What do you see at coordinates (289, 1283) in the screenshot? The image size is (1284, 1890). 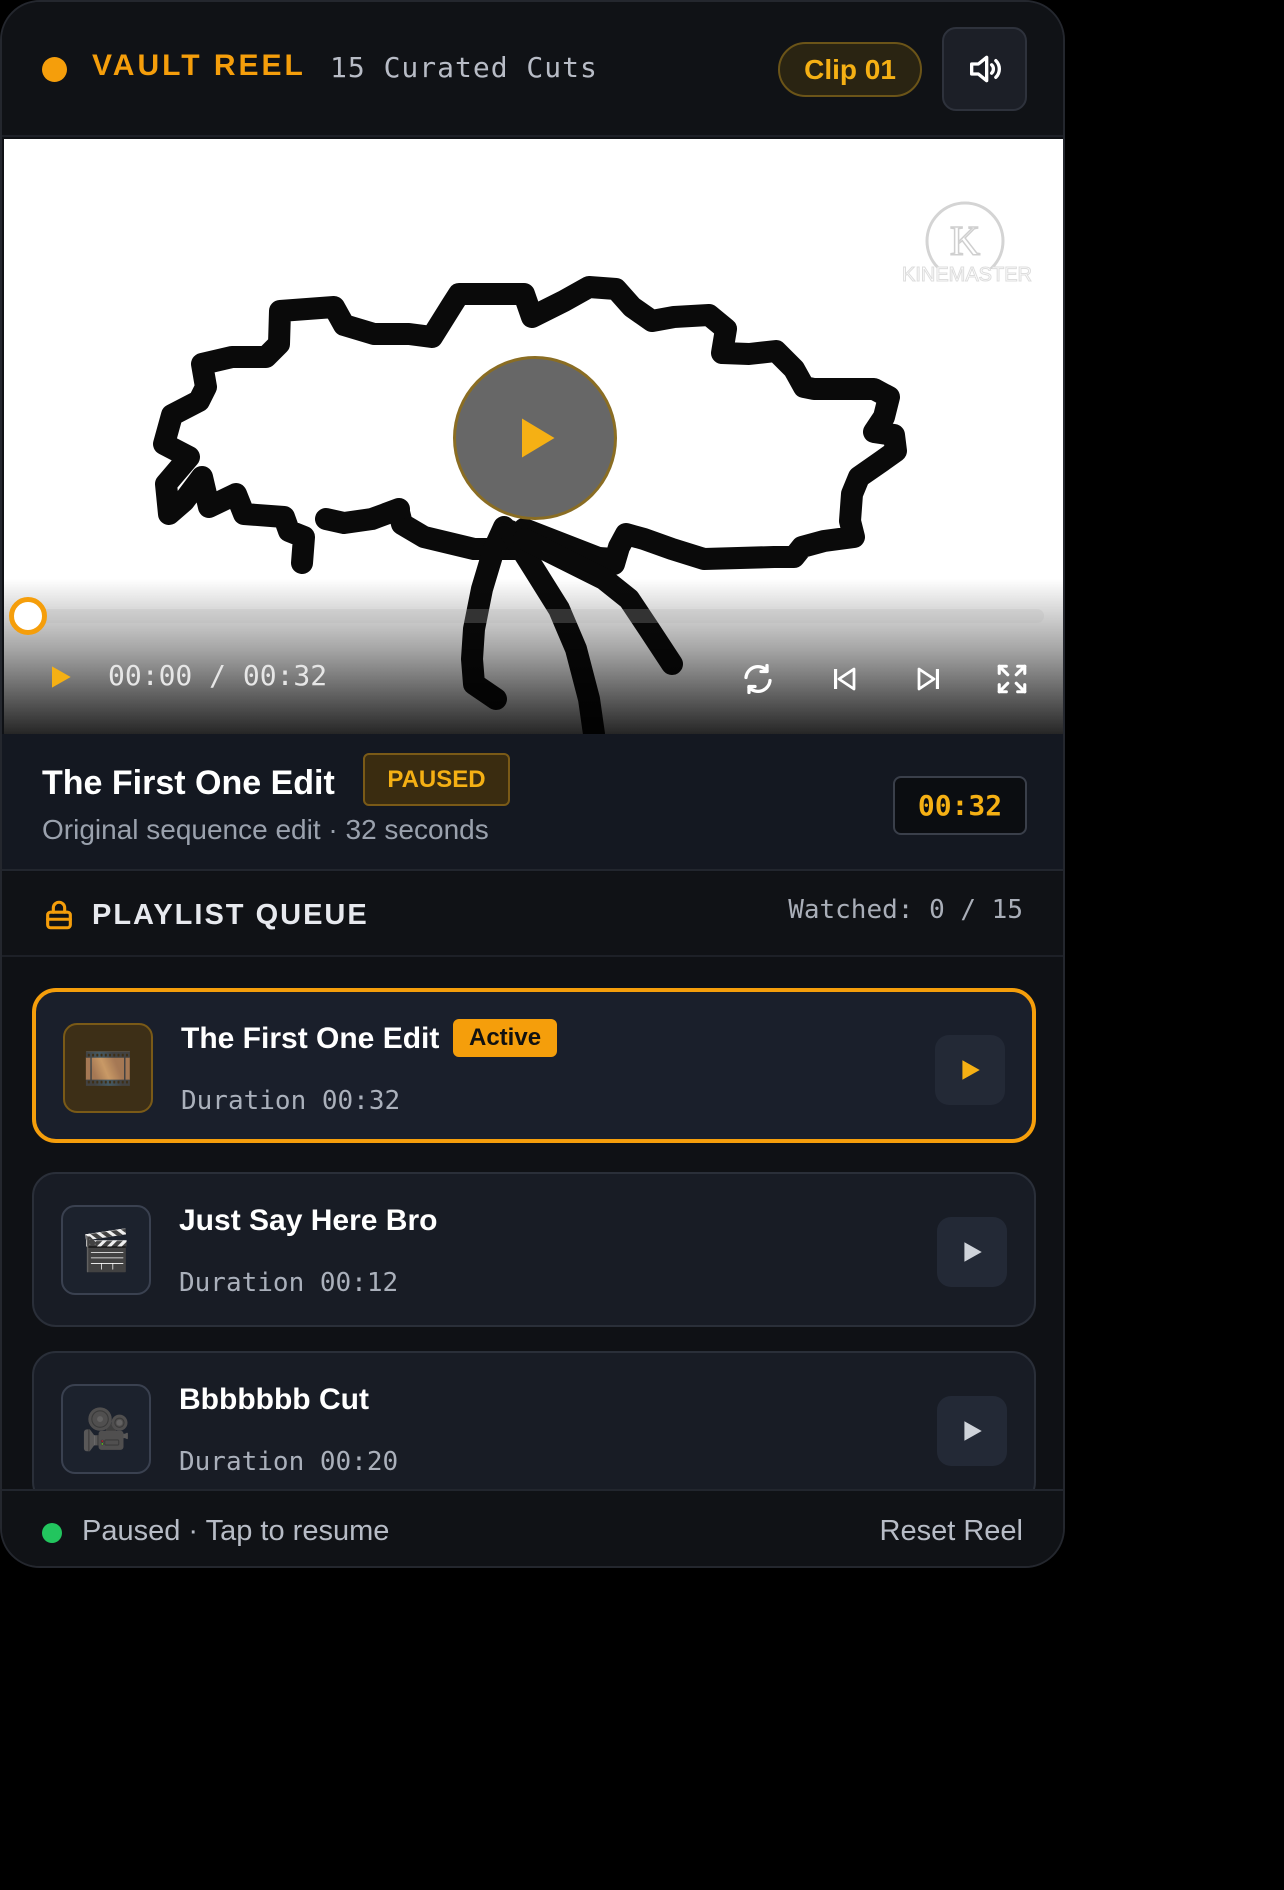 I see `playlist-item-duration: Duration 00:12` at bounding box center [289, 1283].